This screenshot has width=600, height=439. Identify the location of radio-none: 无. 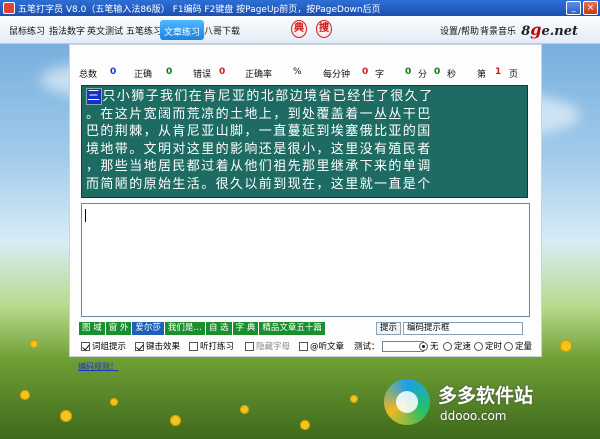
(429, 346).